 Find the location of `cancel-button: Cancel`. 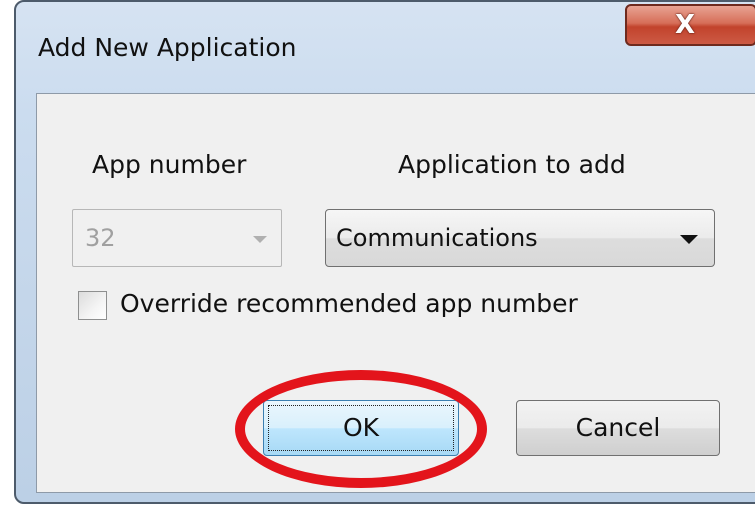

cancel-button: Cancel is located at coordinates (618, 428).